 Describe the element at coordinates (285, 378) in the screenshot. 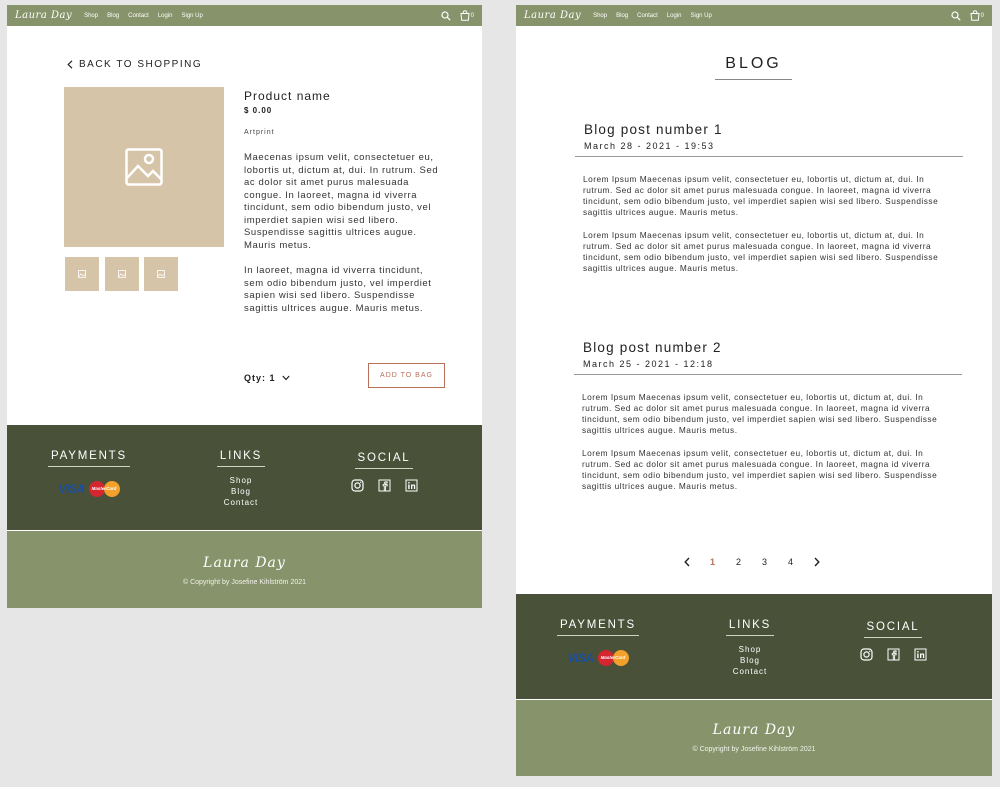

I see `chevron-down-icon` at that location.